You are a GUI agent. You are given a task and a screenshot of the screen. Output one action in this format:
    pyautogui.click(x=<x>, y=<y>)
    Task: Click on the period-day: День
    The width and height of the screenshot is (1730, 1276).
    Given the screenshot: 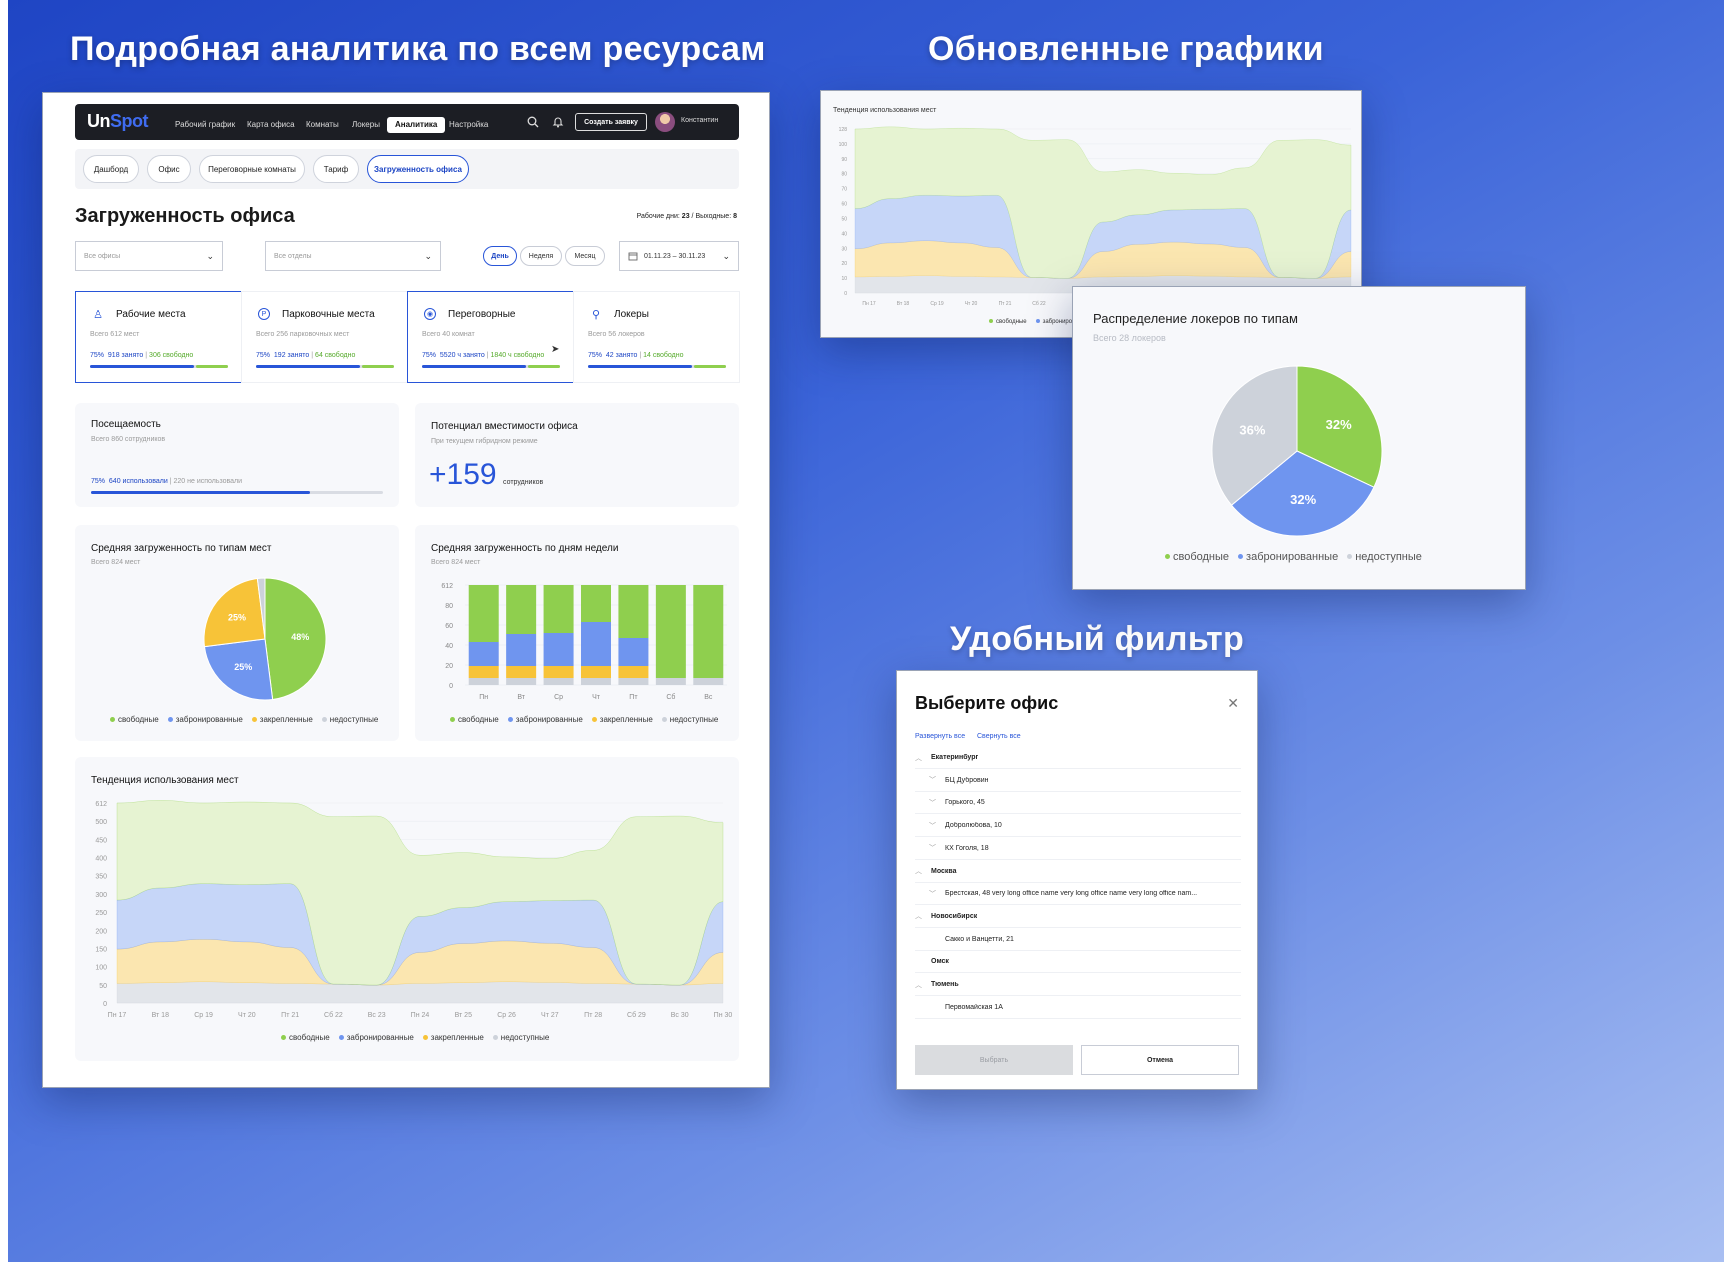 What is the action you would take?
    pyautogui.click(x=500, y=256)
    